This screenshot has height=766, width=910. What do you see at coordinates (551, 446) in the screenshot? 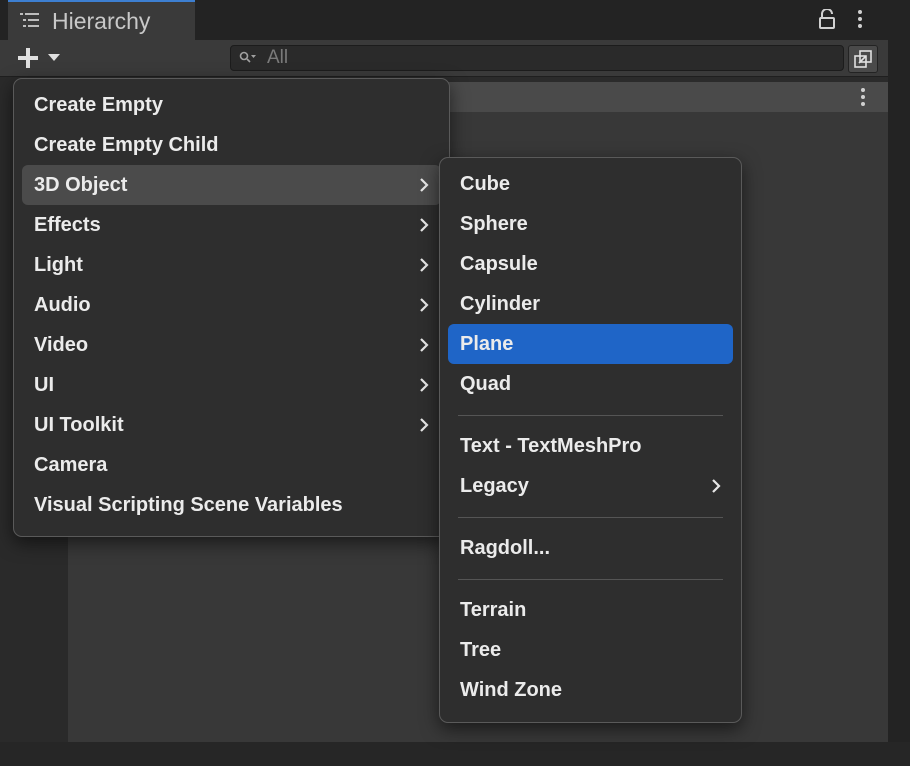
I see `menu-item-label: Text - TextMeshPro` at bounding box center [551, 446].